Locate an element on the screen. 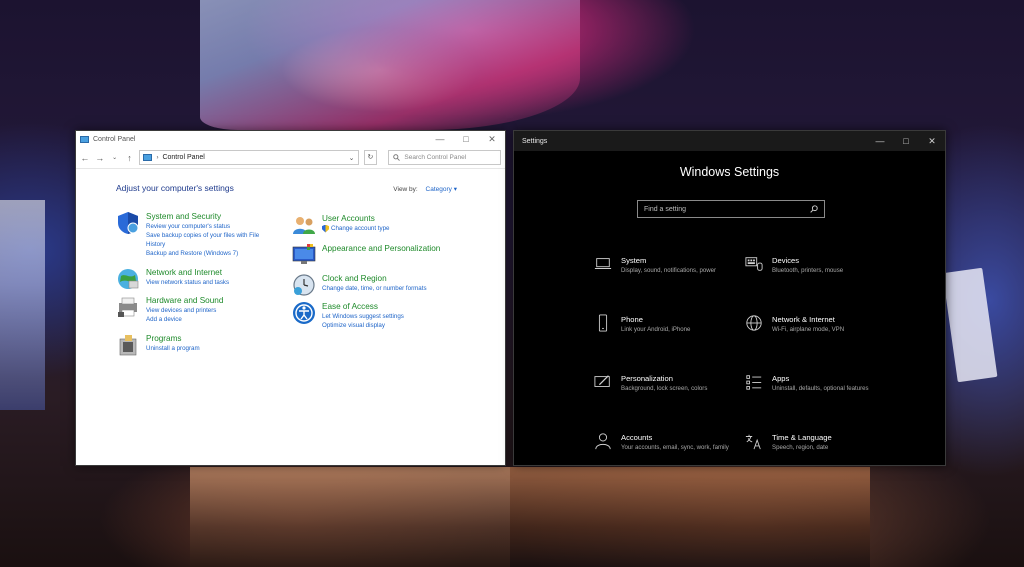 The width and height of the screenshot is (1024, 567). search-placeholder: Search Control Panel is located at coordinates (435, 157).